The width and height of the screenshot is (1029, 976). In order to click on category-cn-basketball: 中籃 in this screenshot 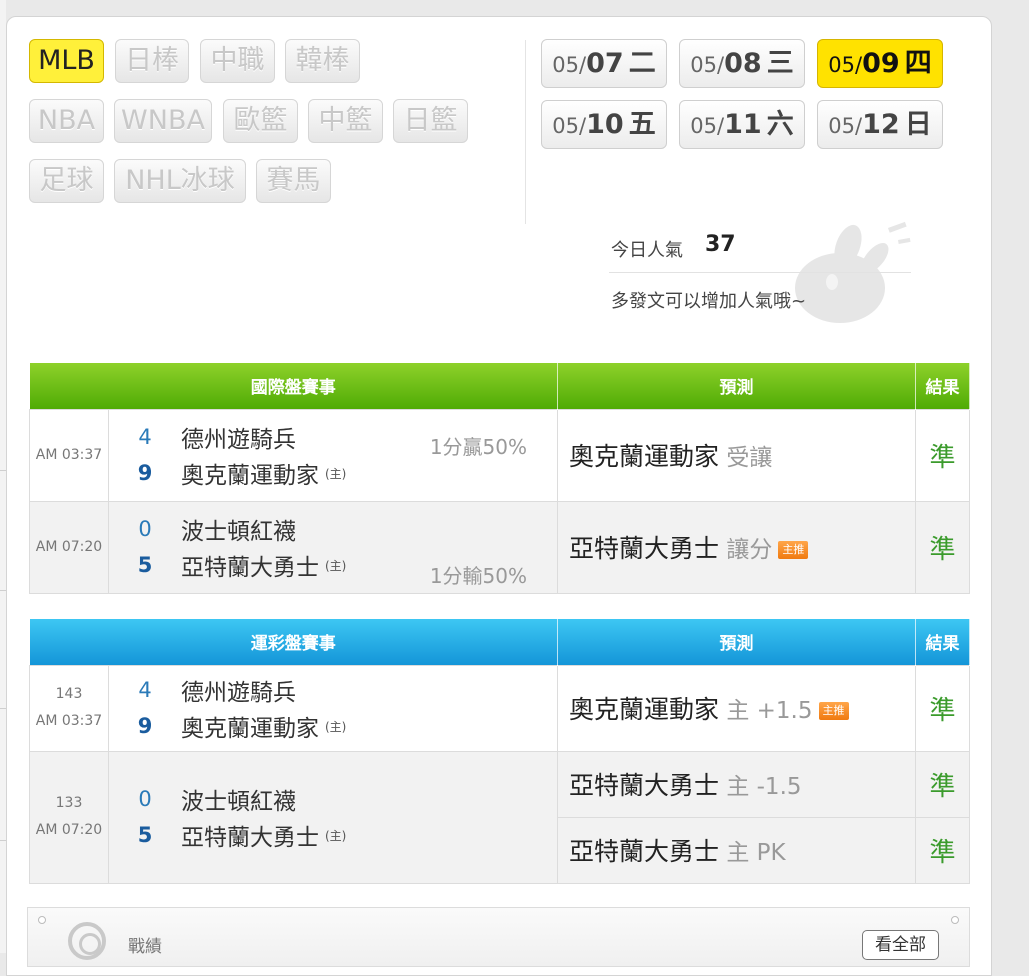, I will do `click(345, 121)`.